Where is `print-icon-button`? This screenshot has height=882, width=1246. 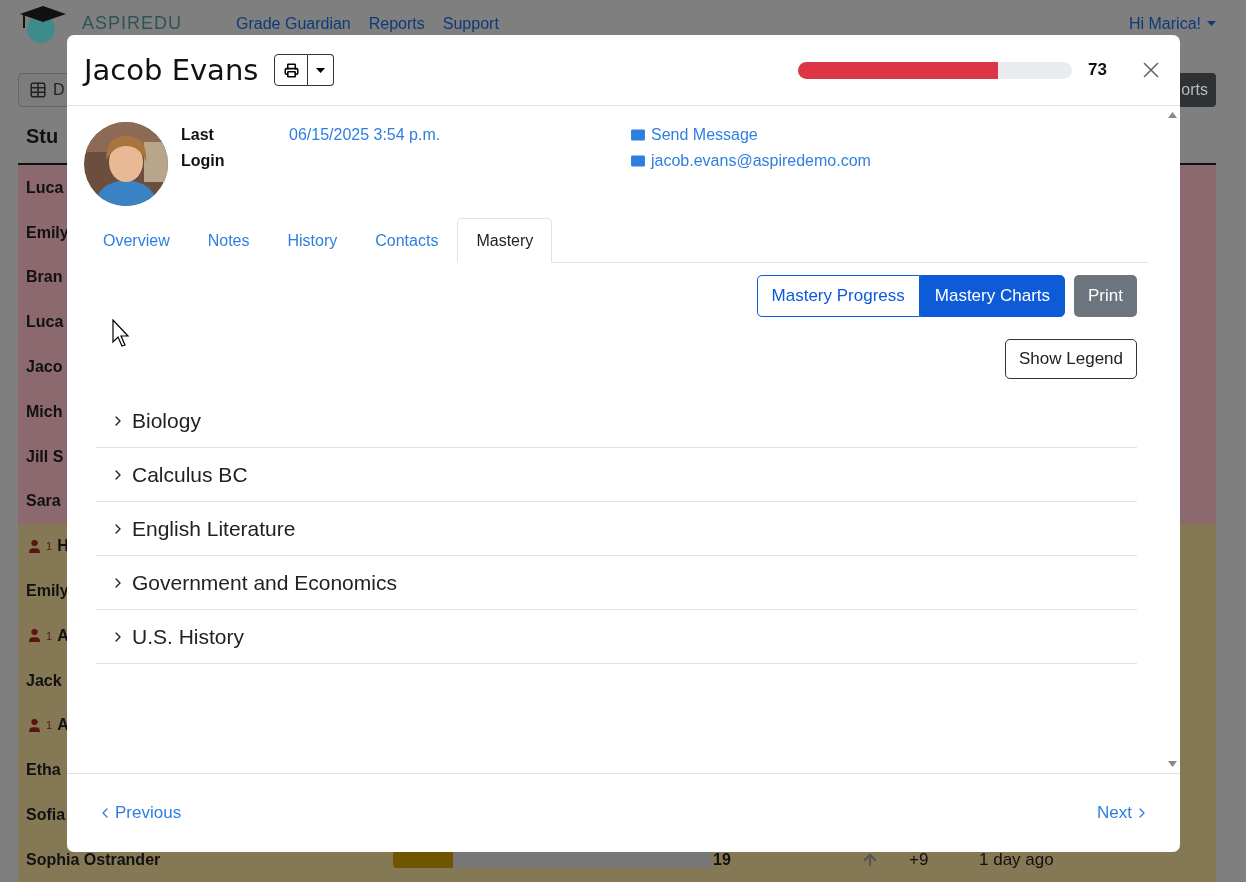
print-icon-button is located at coordinates (291, 70).